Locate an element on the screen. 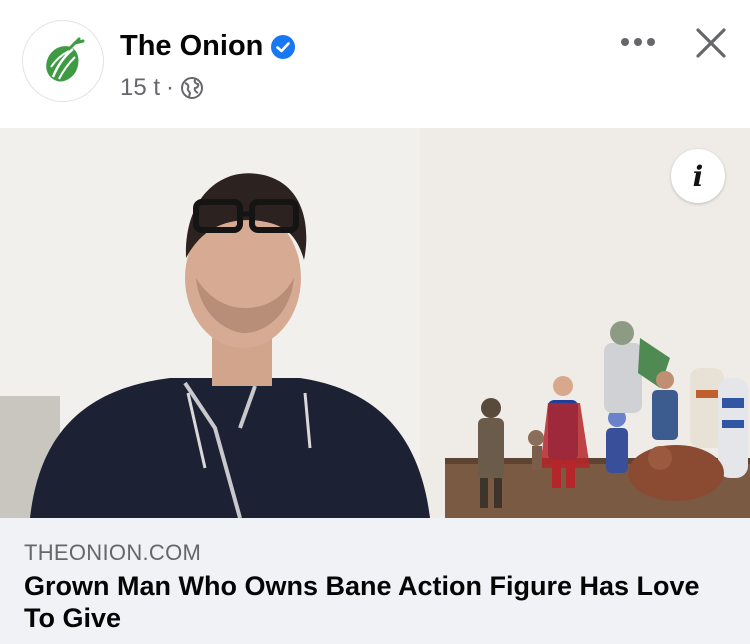 The height and width of the screenshot is (644, 750). link-domain: THEONION.COM is located at coordinates (113, 552).